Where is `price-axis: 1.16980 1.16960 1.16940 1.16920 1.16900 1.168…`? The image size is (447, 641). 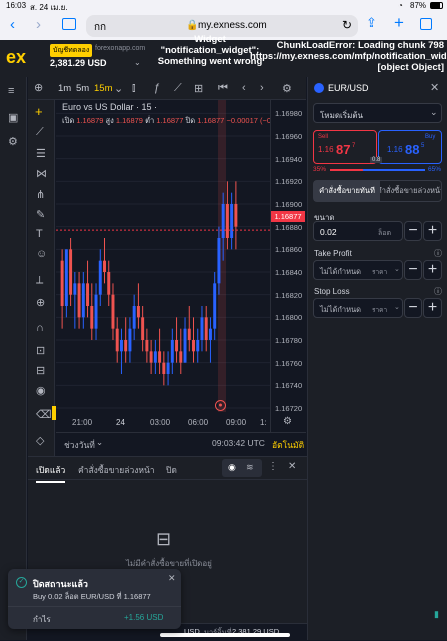 price-axis: 1.16980 1.16960 1.16940 1.16920 1.16900 1.168… is located at coordinates (288, 266).